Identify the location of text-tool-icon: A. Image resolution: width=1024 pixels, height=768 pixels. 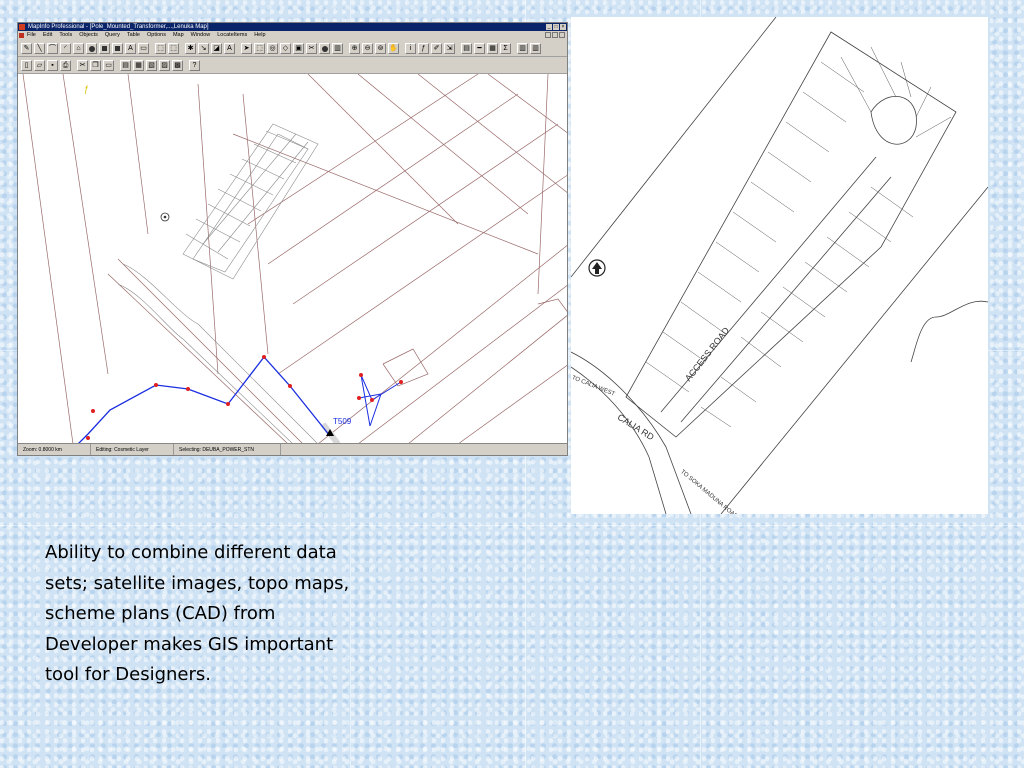
(130, 48).